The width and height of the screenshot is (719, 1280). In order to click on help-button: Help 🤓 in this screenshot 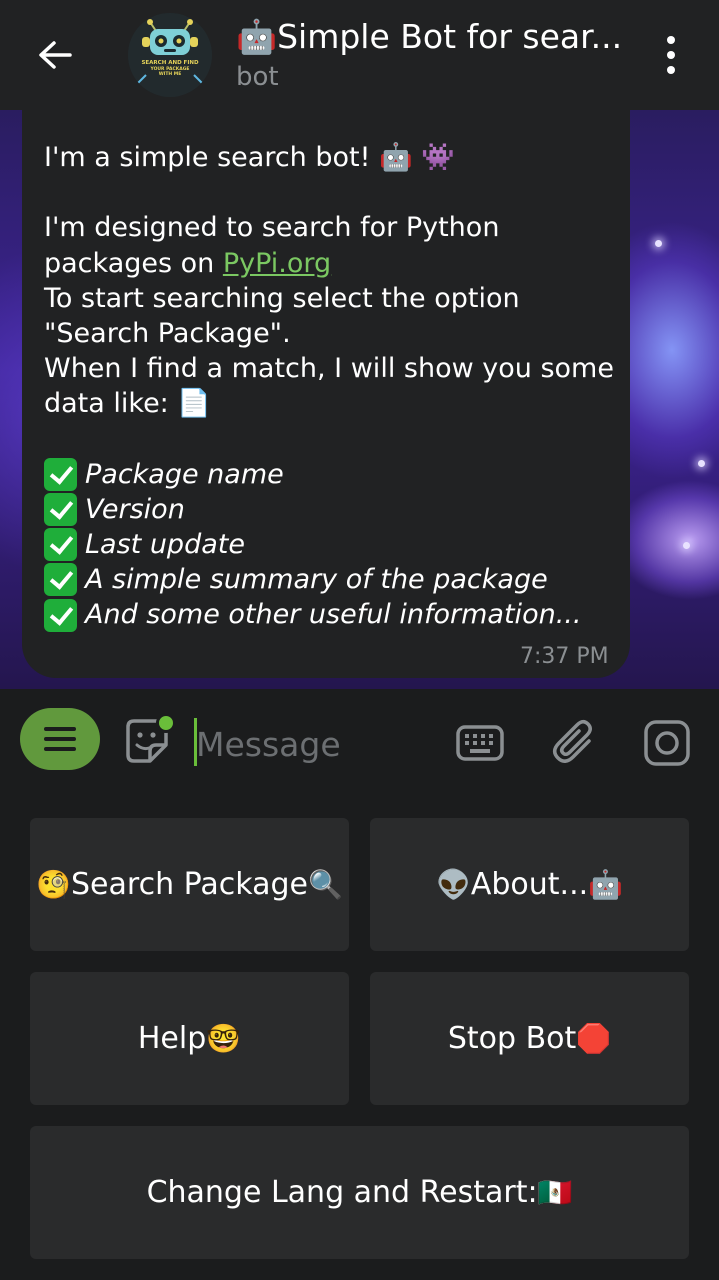, I will do `click(189, 1038)`.